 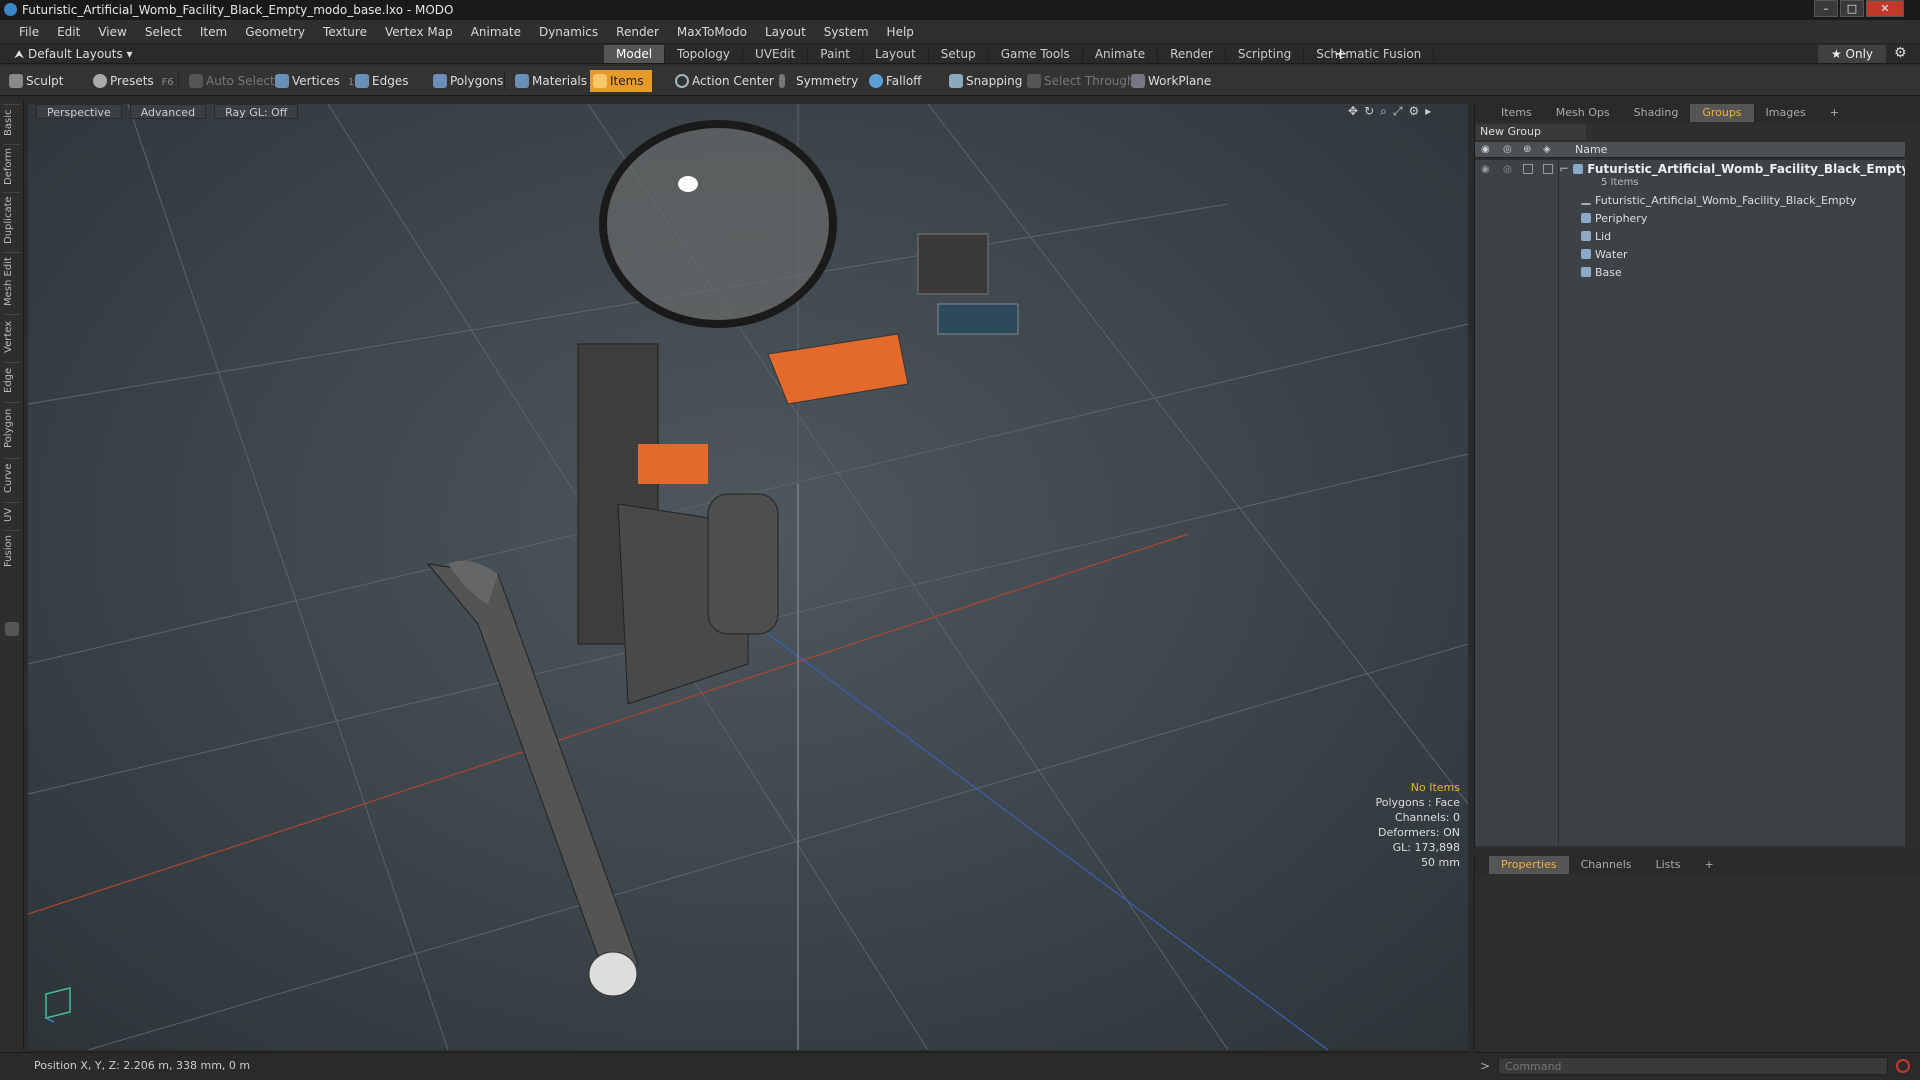 What do you see at coordinates (1656, 113) in the screenshot?
I see `tab-shading: Shading` at bounding box center [1656, 113].